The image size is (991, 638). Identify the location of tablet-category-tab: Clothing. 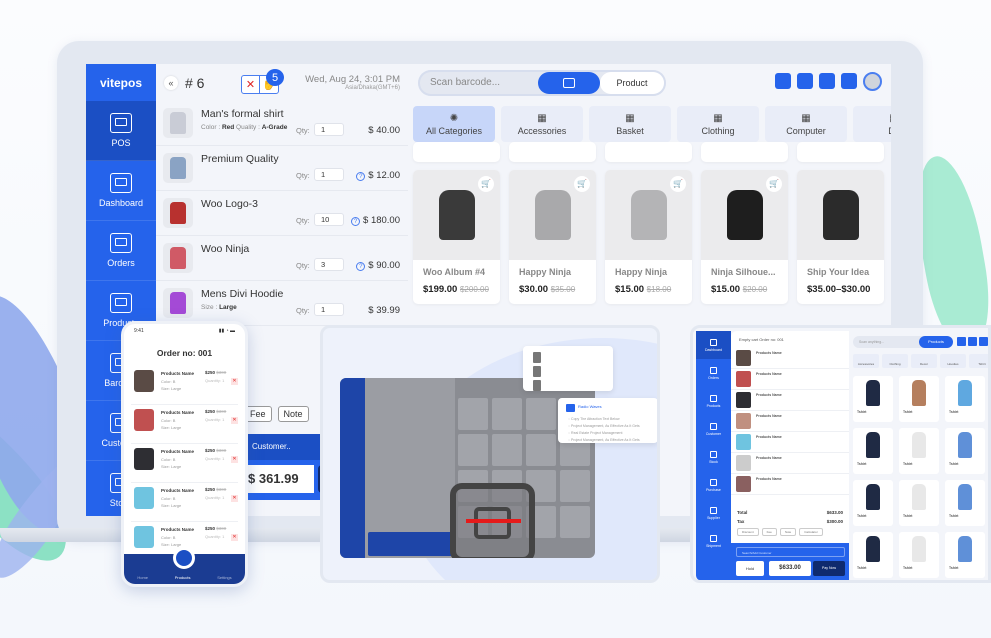
(895, 361).